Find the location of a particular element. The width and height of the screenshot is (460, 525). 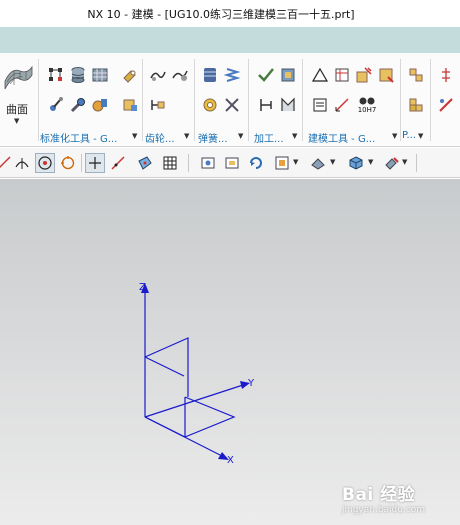

spring-tools-icon is located at coordinates (232, 105).